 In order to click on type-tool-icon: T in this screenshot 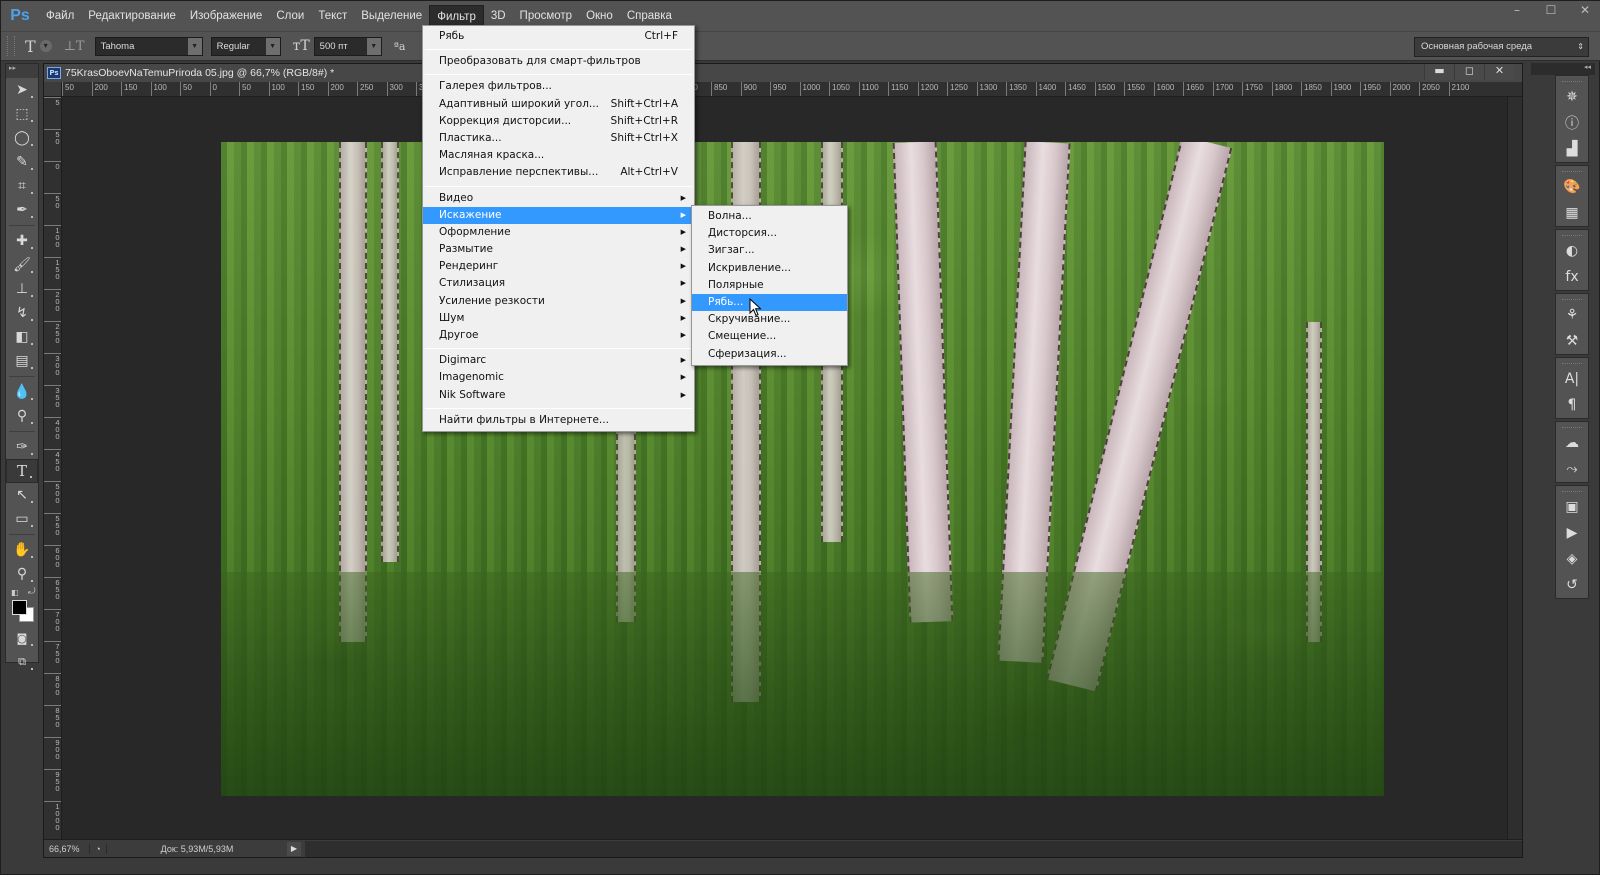, I will do `click(30, 46)`.